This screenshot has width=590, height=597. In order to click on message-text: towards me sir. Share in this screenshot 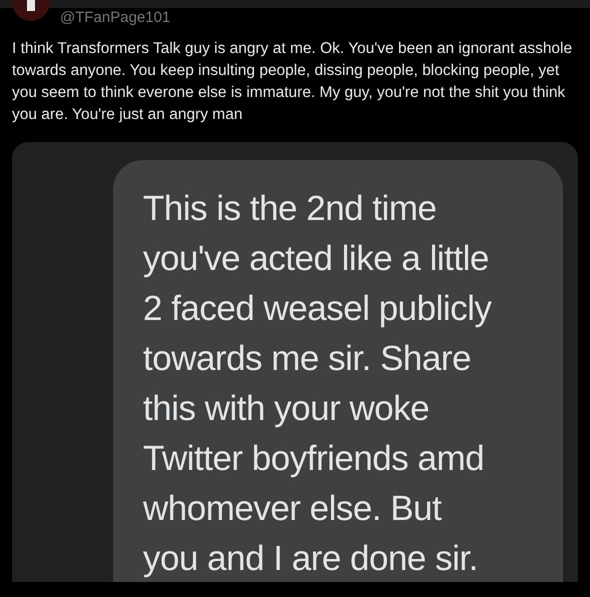, I will do `click(307, 359)`.